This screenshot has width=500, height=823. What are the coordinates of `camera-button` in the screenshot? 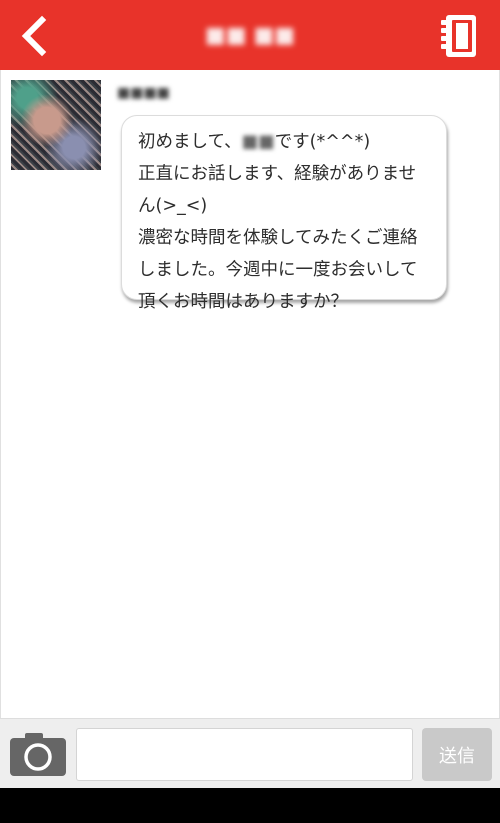 It's located at (38, 754).